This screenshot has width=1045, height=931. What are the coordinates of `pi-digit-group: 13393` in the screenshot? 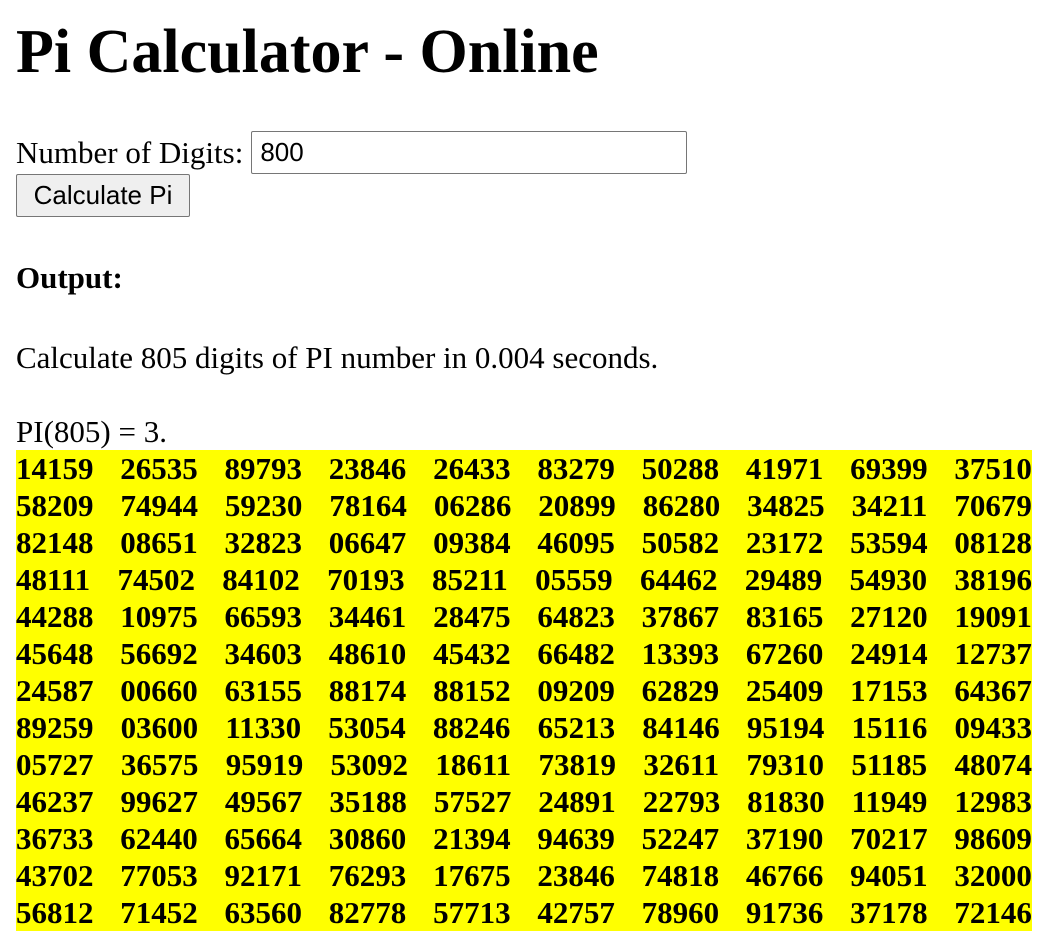 It's located at (680, 653).